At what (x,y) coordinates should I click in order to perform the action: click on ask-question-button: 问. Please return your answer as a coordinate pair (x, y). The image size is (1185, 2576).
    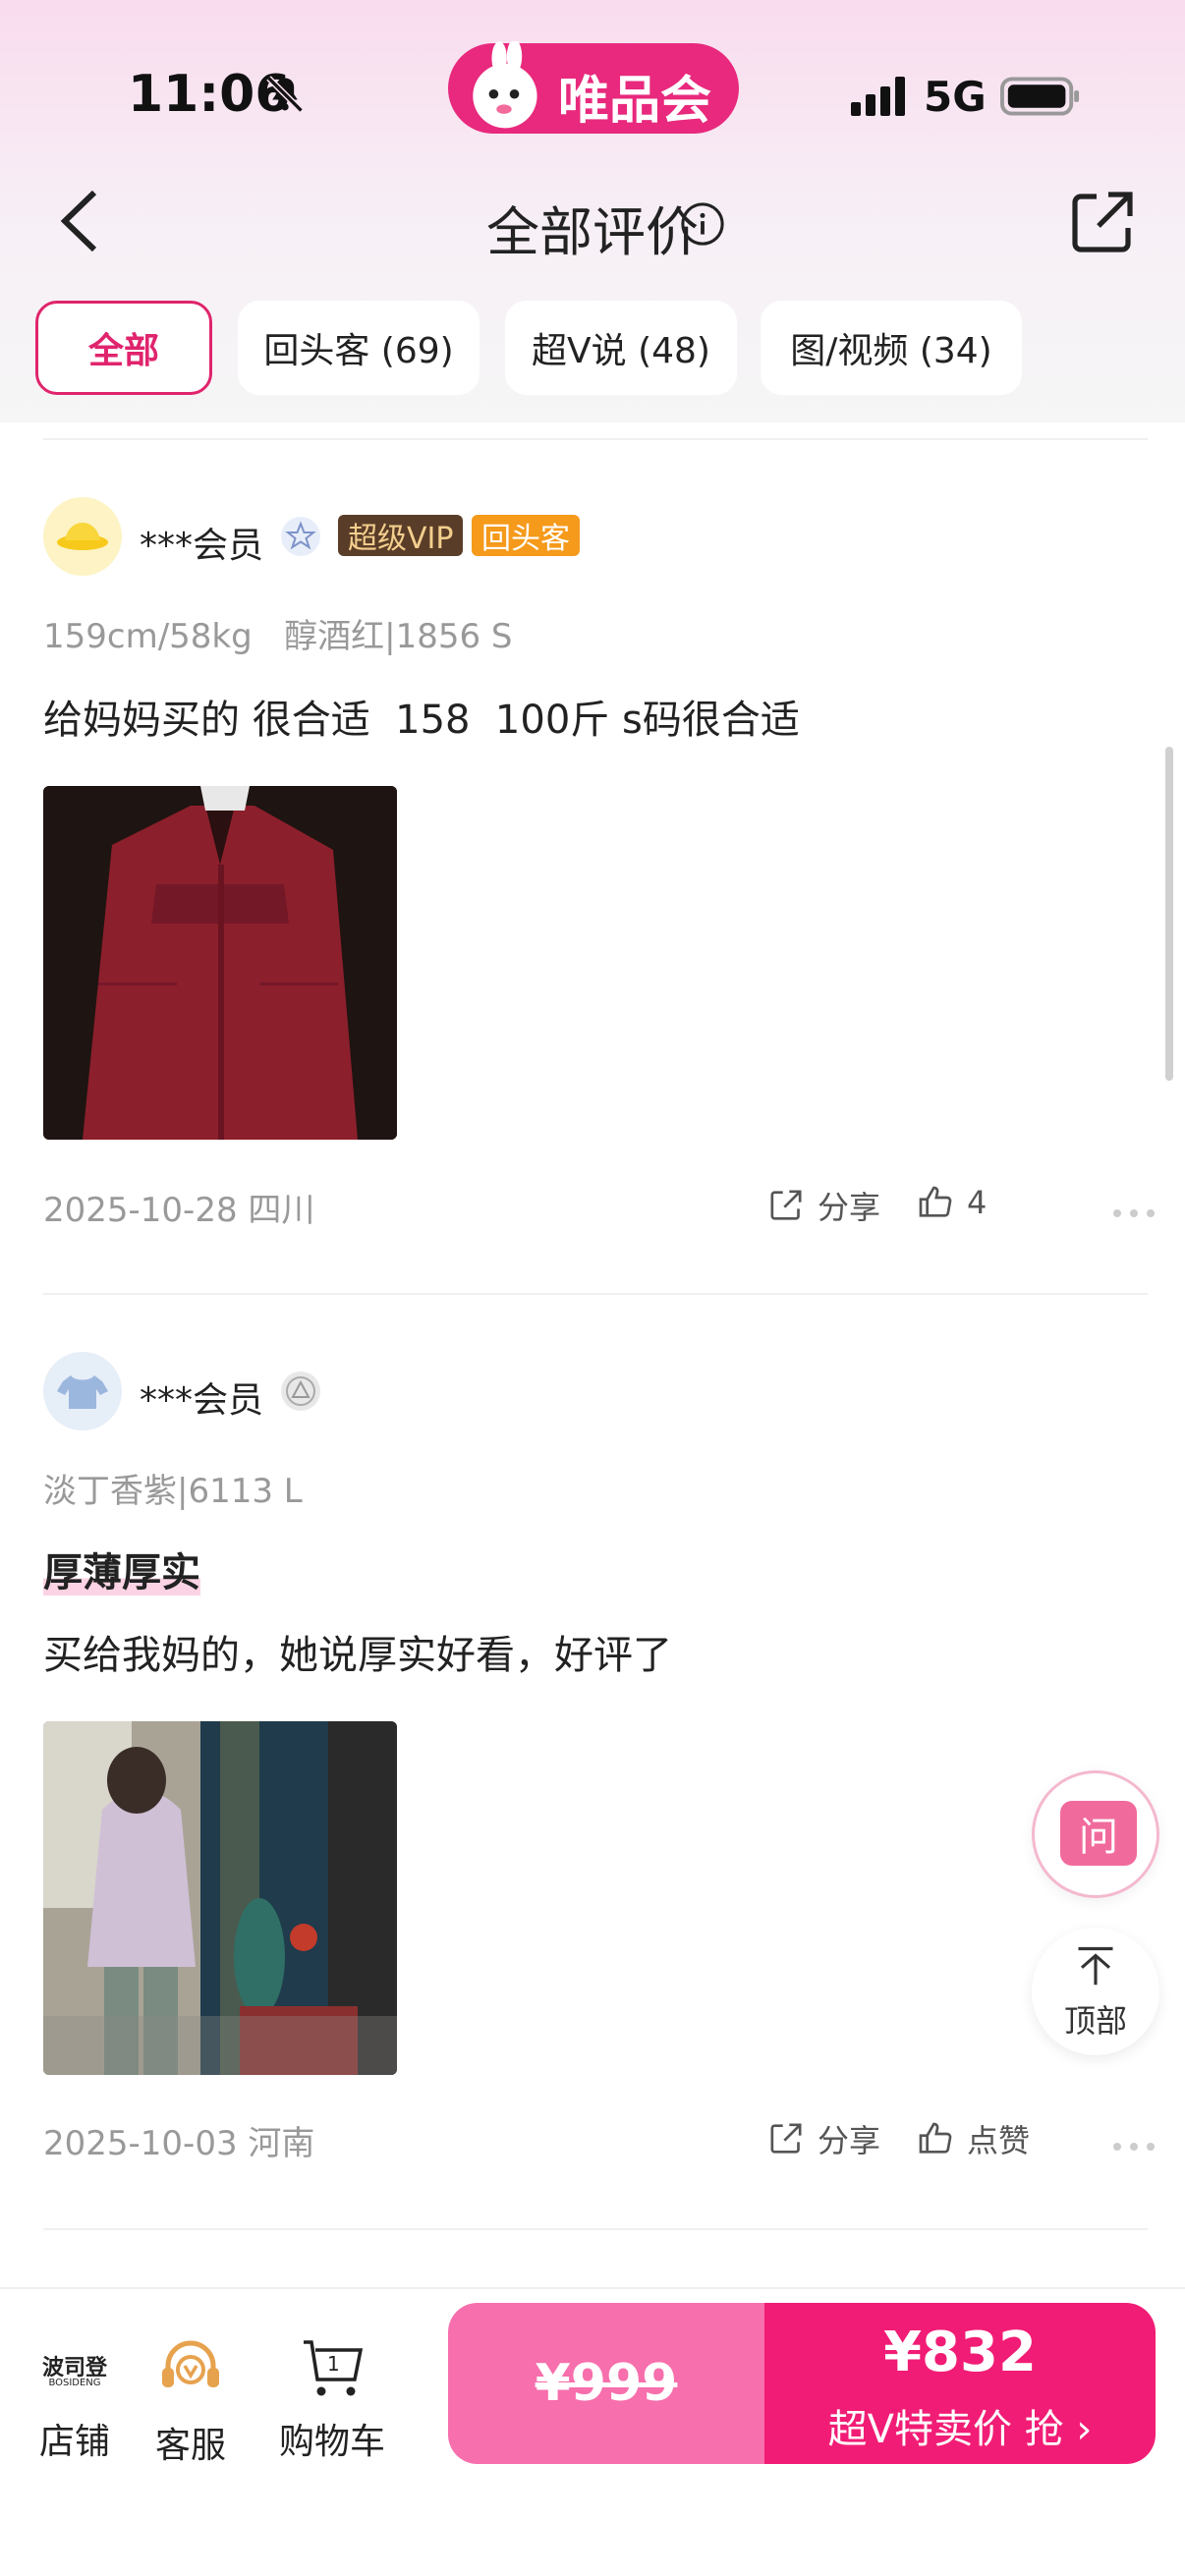
    Looking at the image, I should click on (1096, 1834).